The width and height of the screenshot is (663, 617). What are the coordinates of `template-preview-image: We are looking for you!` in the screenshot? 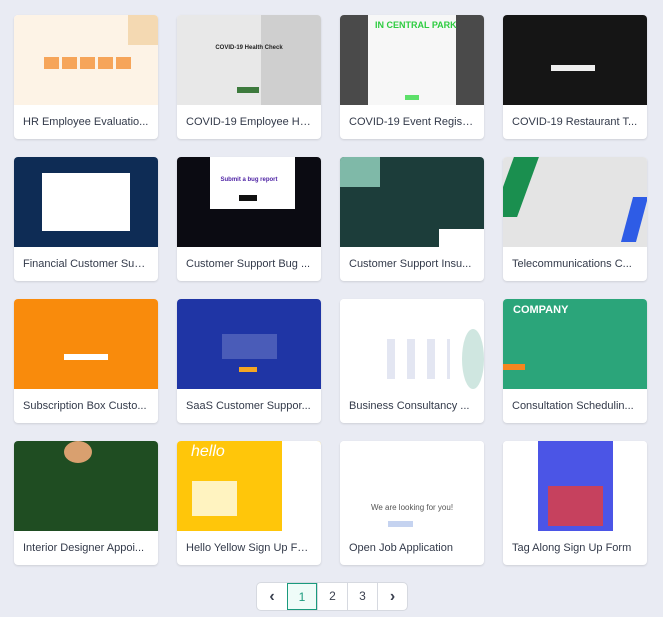 It's located at (412, 486).